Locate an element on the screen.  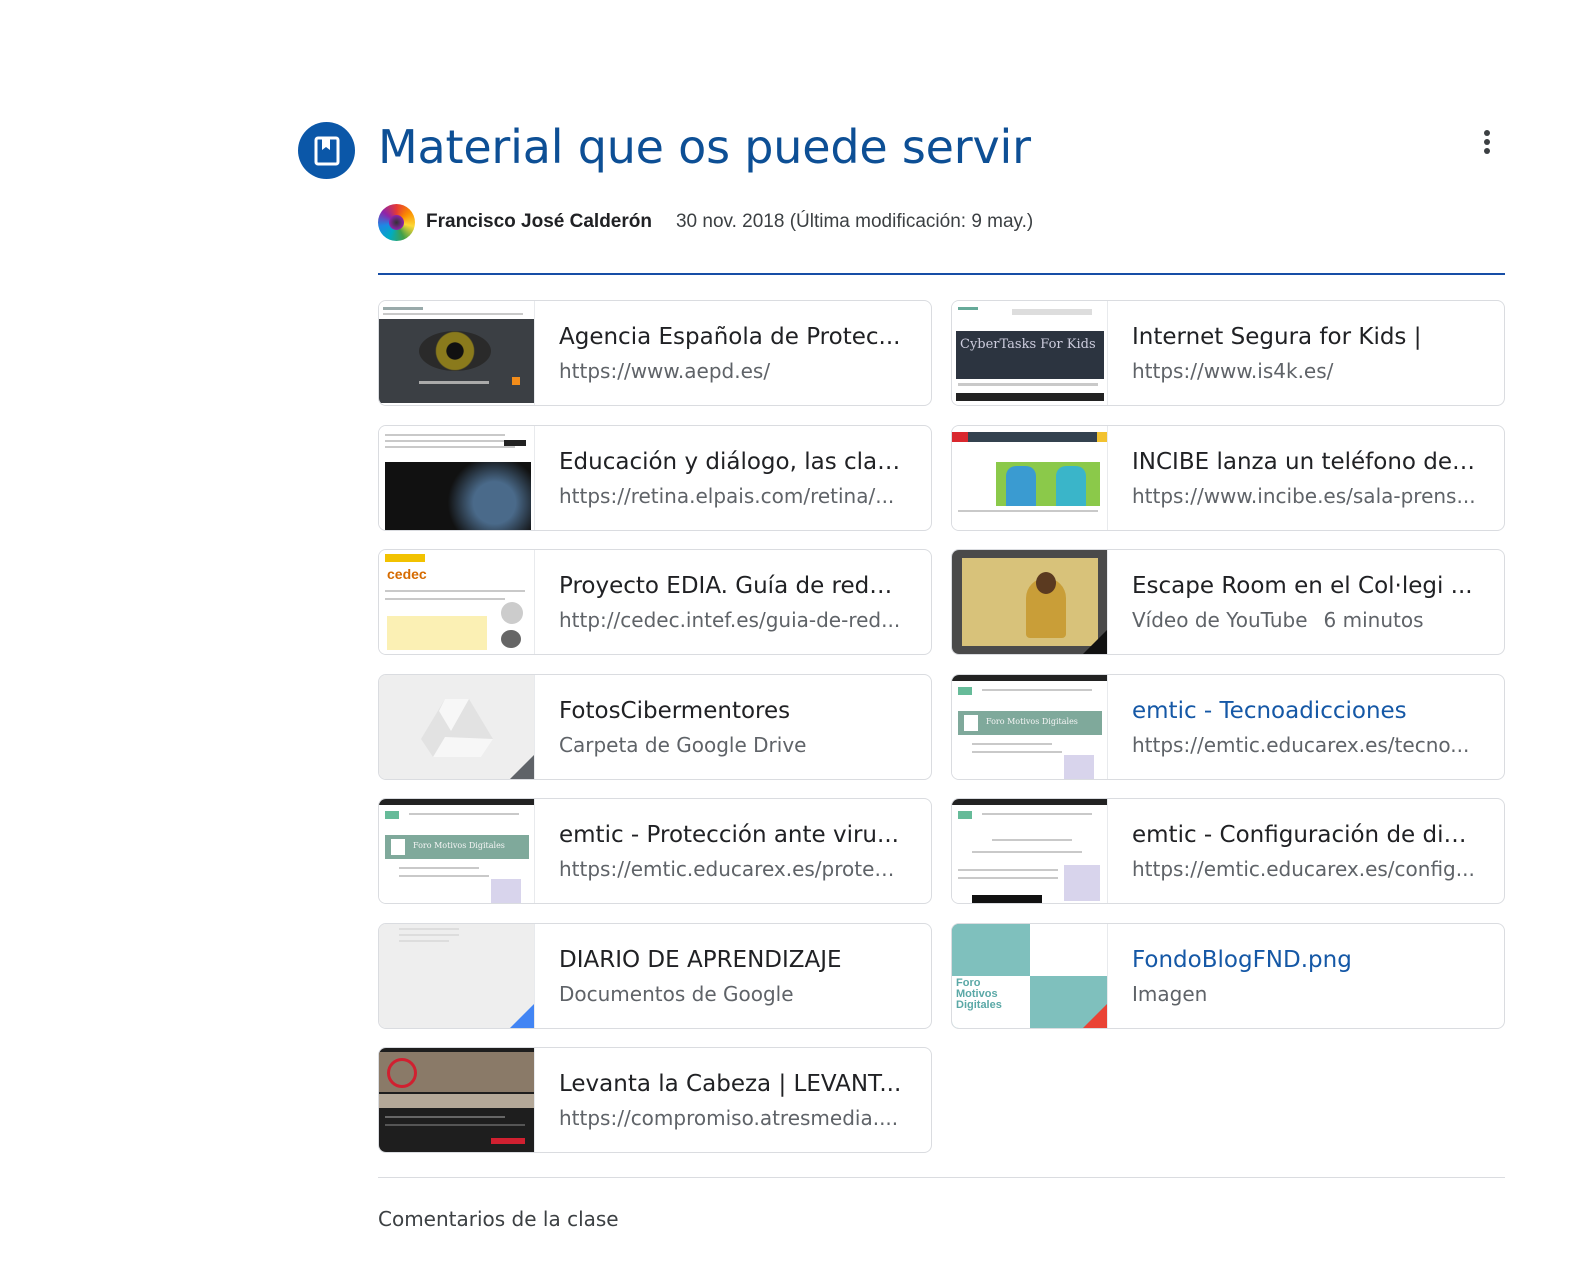
material-subtitle: https://www.aepd.es/ is located at coordinates (731, 371).